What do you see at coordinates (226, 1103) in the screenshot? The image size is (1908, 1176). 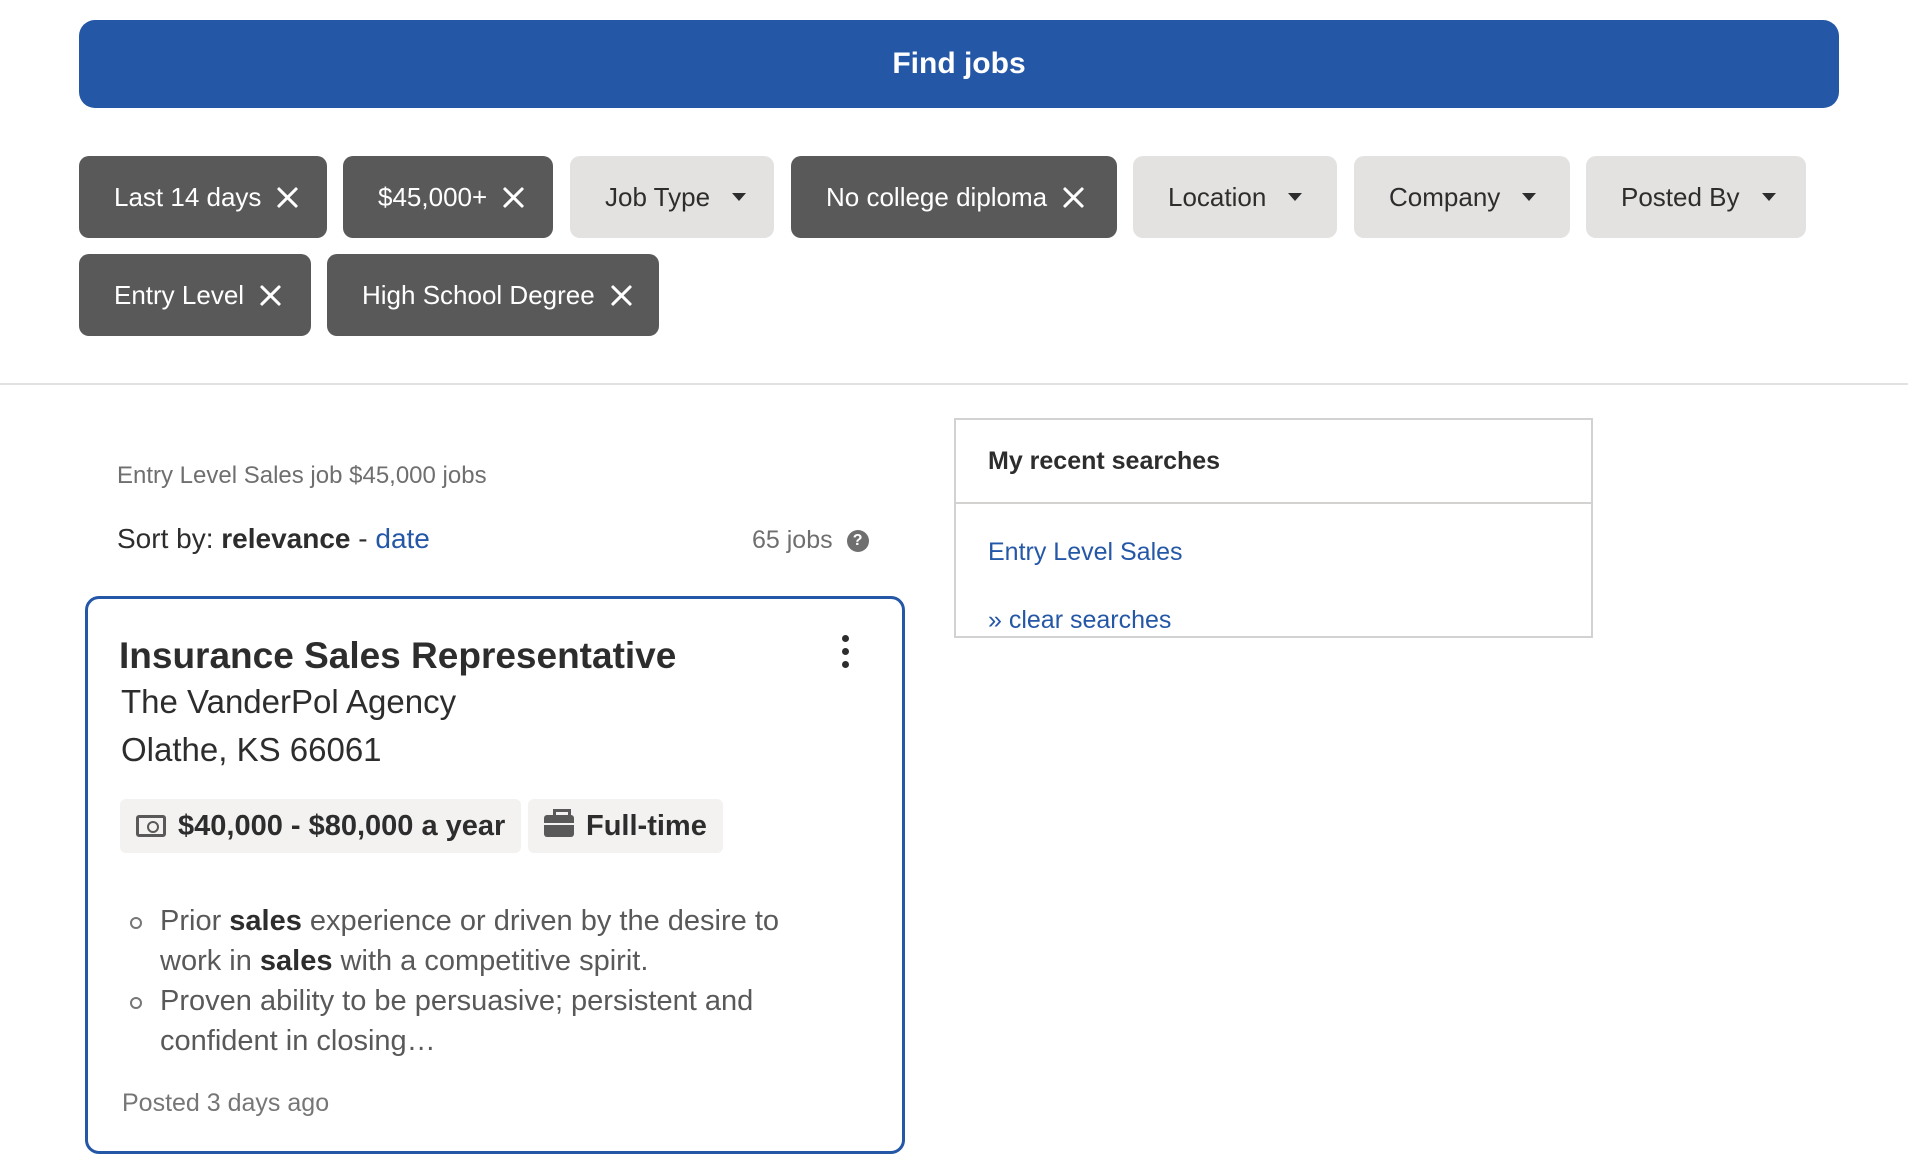 I see `posted-date: Posted 3 days ago` at bounding box center [226, 1103].